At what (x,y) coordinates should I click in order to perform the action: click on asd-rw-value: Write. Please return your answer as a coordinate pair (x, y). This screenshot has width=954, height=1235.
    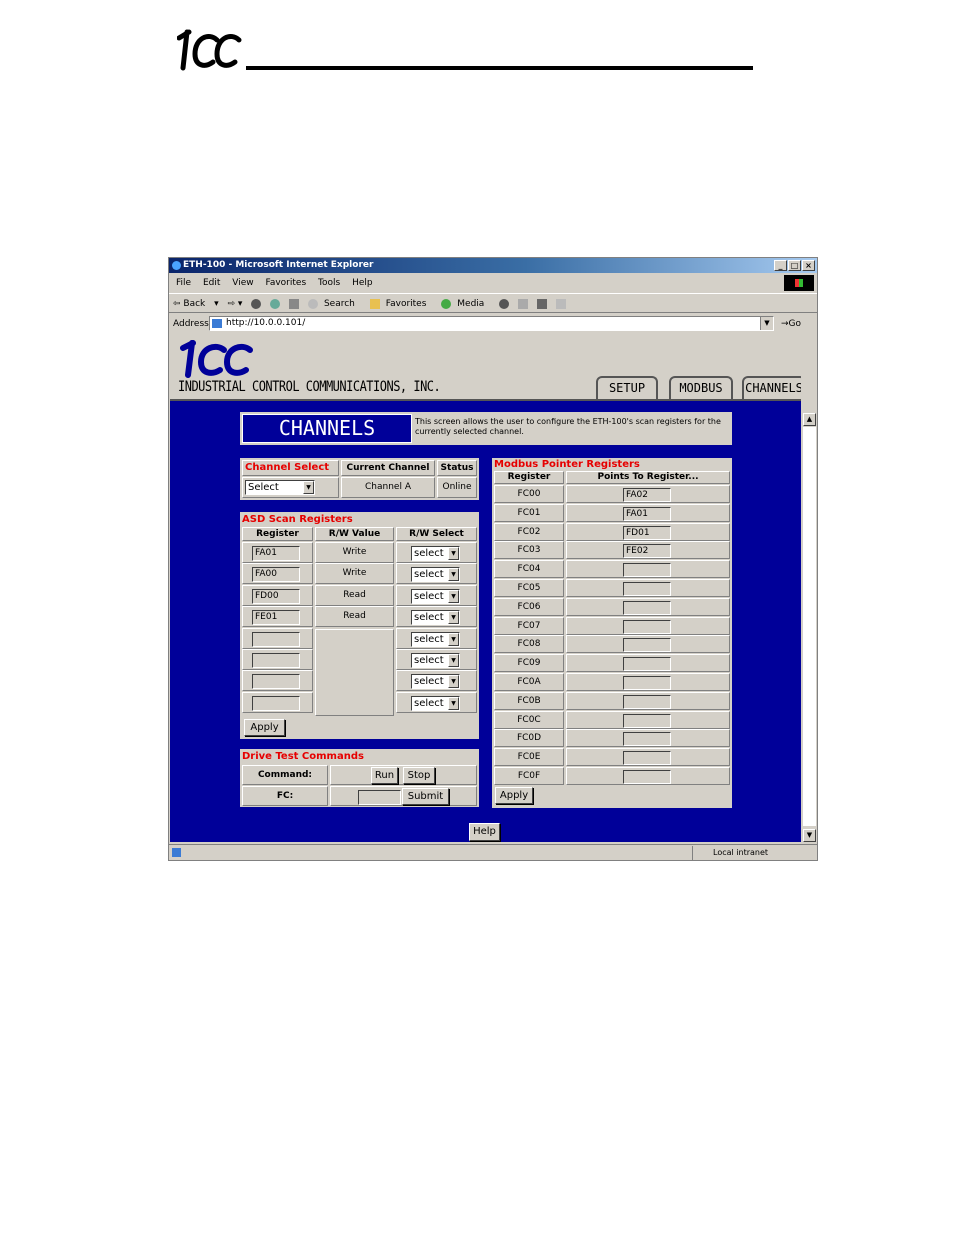
    Looking at the image, I should click on (354, 574).